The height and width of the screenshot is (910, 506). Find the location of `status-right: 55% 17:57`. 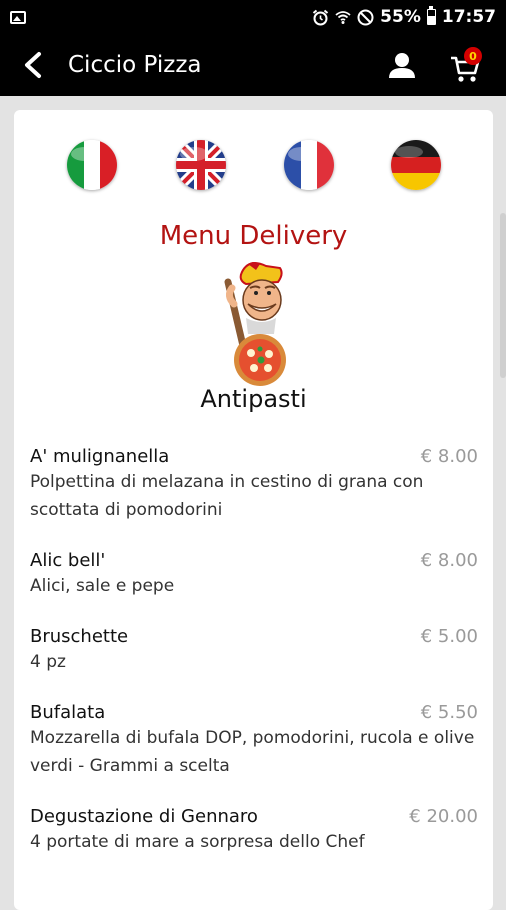

status-right: 55% 17:57 is located at coordinates (404, 16).